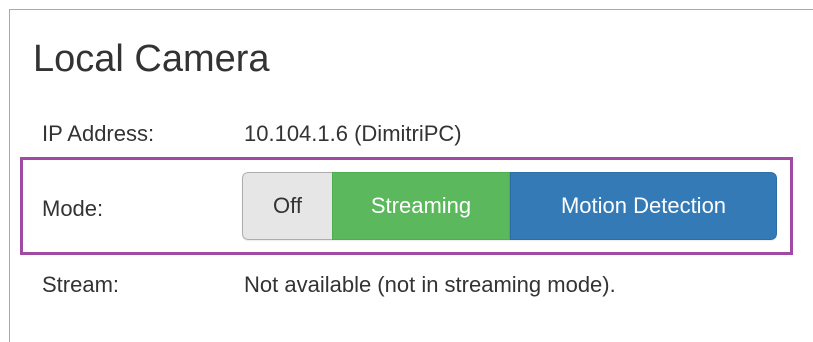 This screenshot has width=813, height=342. Describe the element at coordinates (430, 284) in the screenshot. I see `stream-value: Not available (not in streaming mode).` at that location.